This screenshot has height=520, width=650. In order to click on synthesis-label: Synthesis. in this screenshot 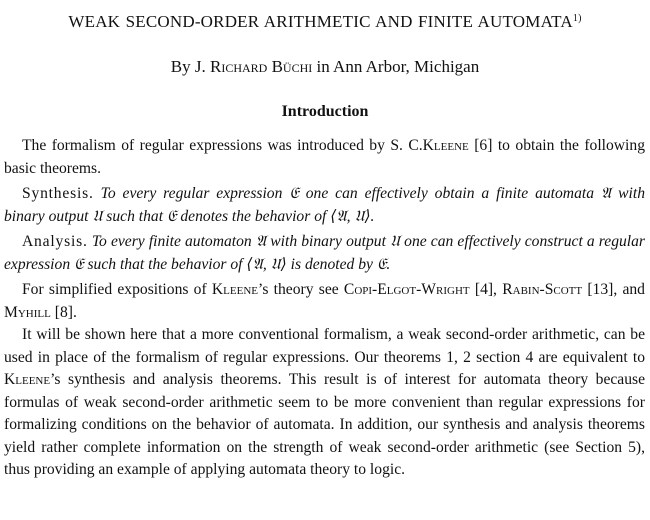, I will do `click(58, 193)`.